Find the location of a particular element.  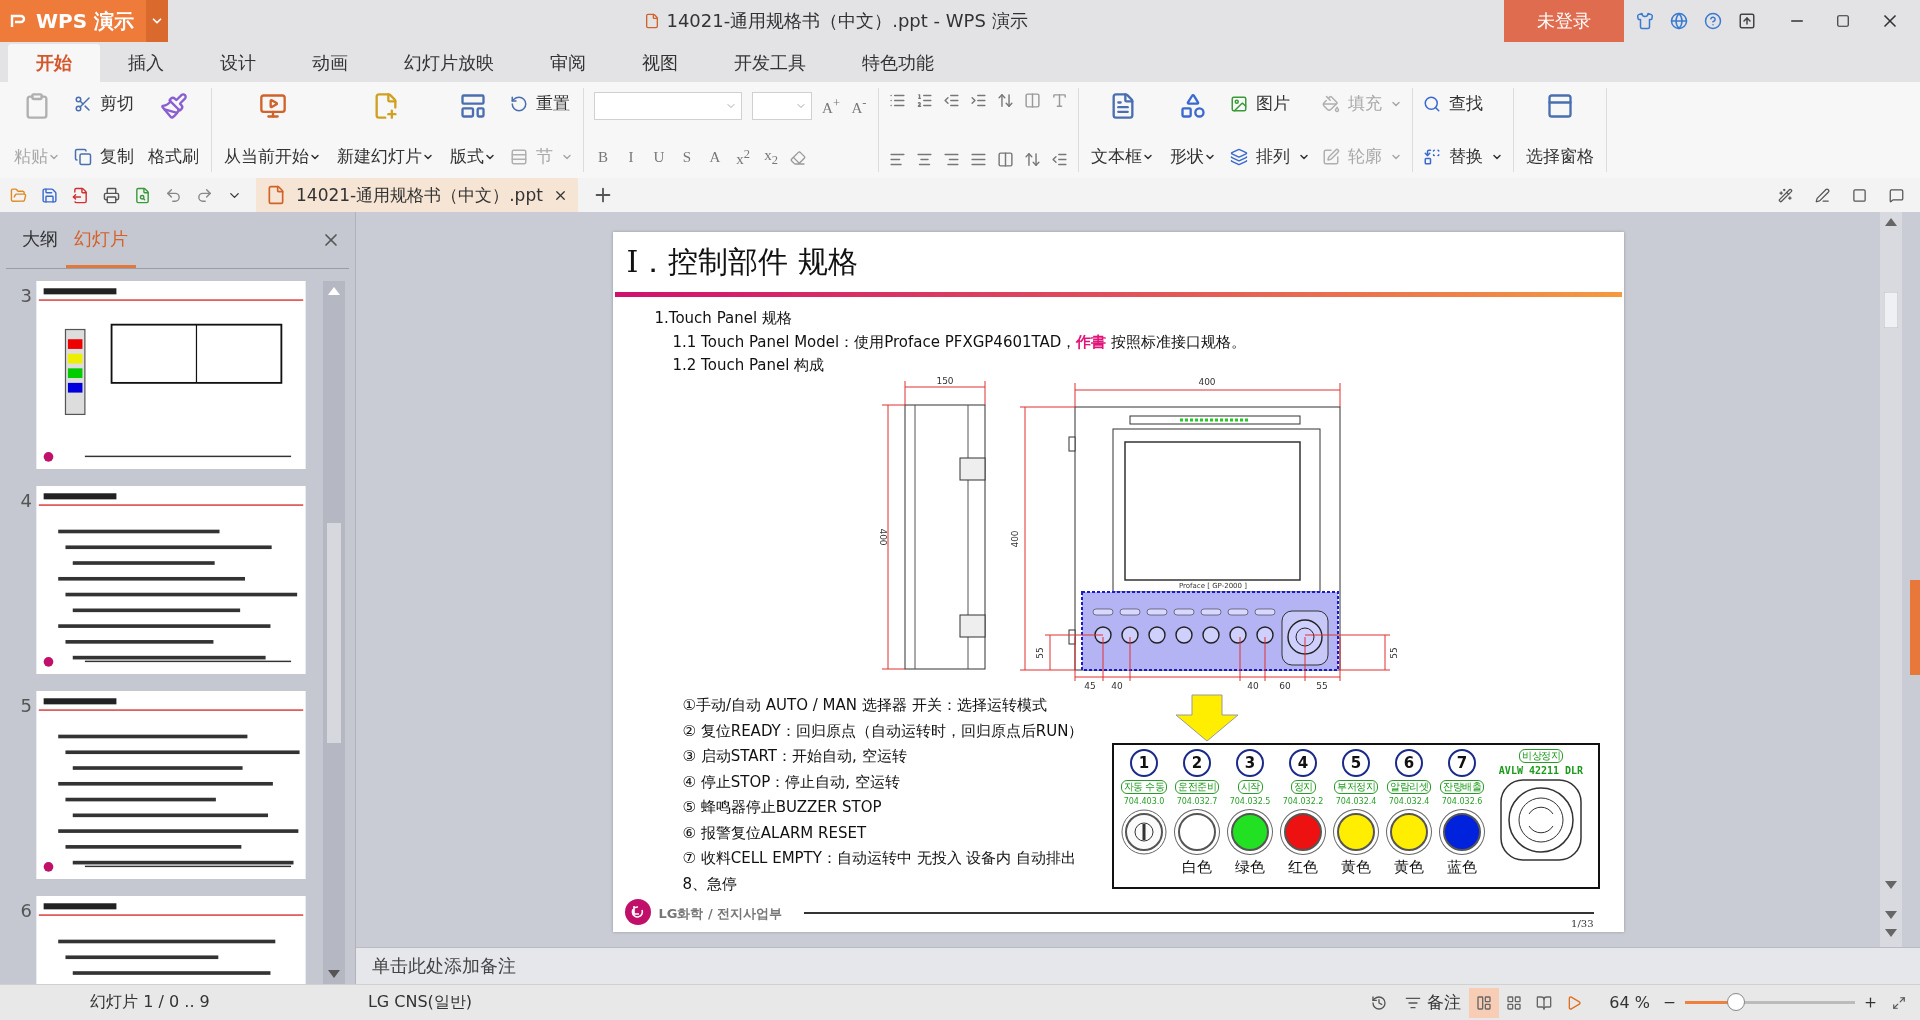

menu-tab: 审阅 is located at coordinates (568, 63).